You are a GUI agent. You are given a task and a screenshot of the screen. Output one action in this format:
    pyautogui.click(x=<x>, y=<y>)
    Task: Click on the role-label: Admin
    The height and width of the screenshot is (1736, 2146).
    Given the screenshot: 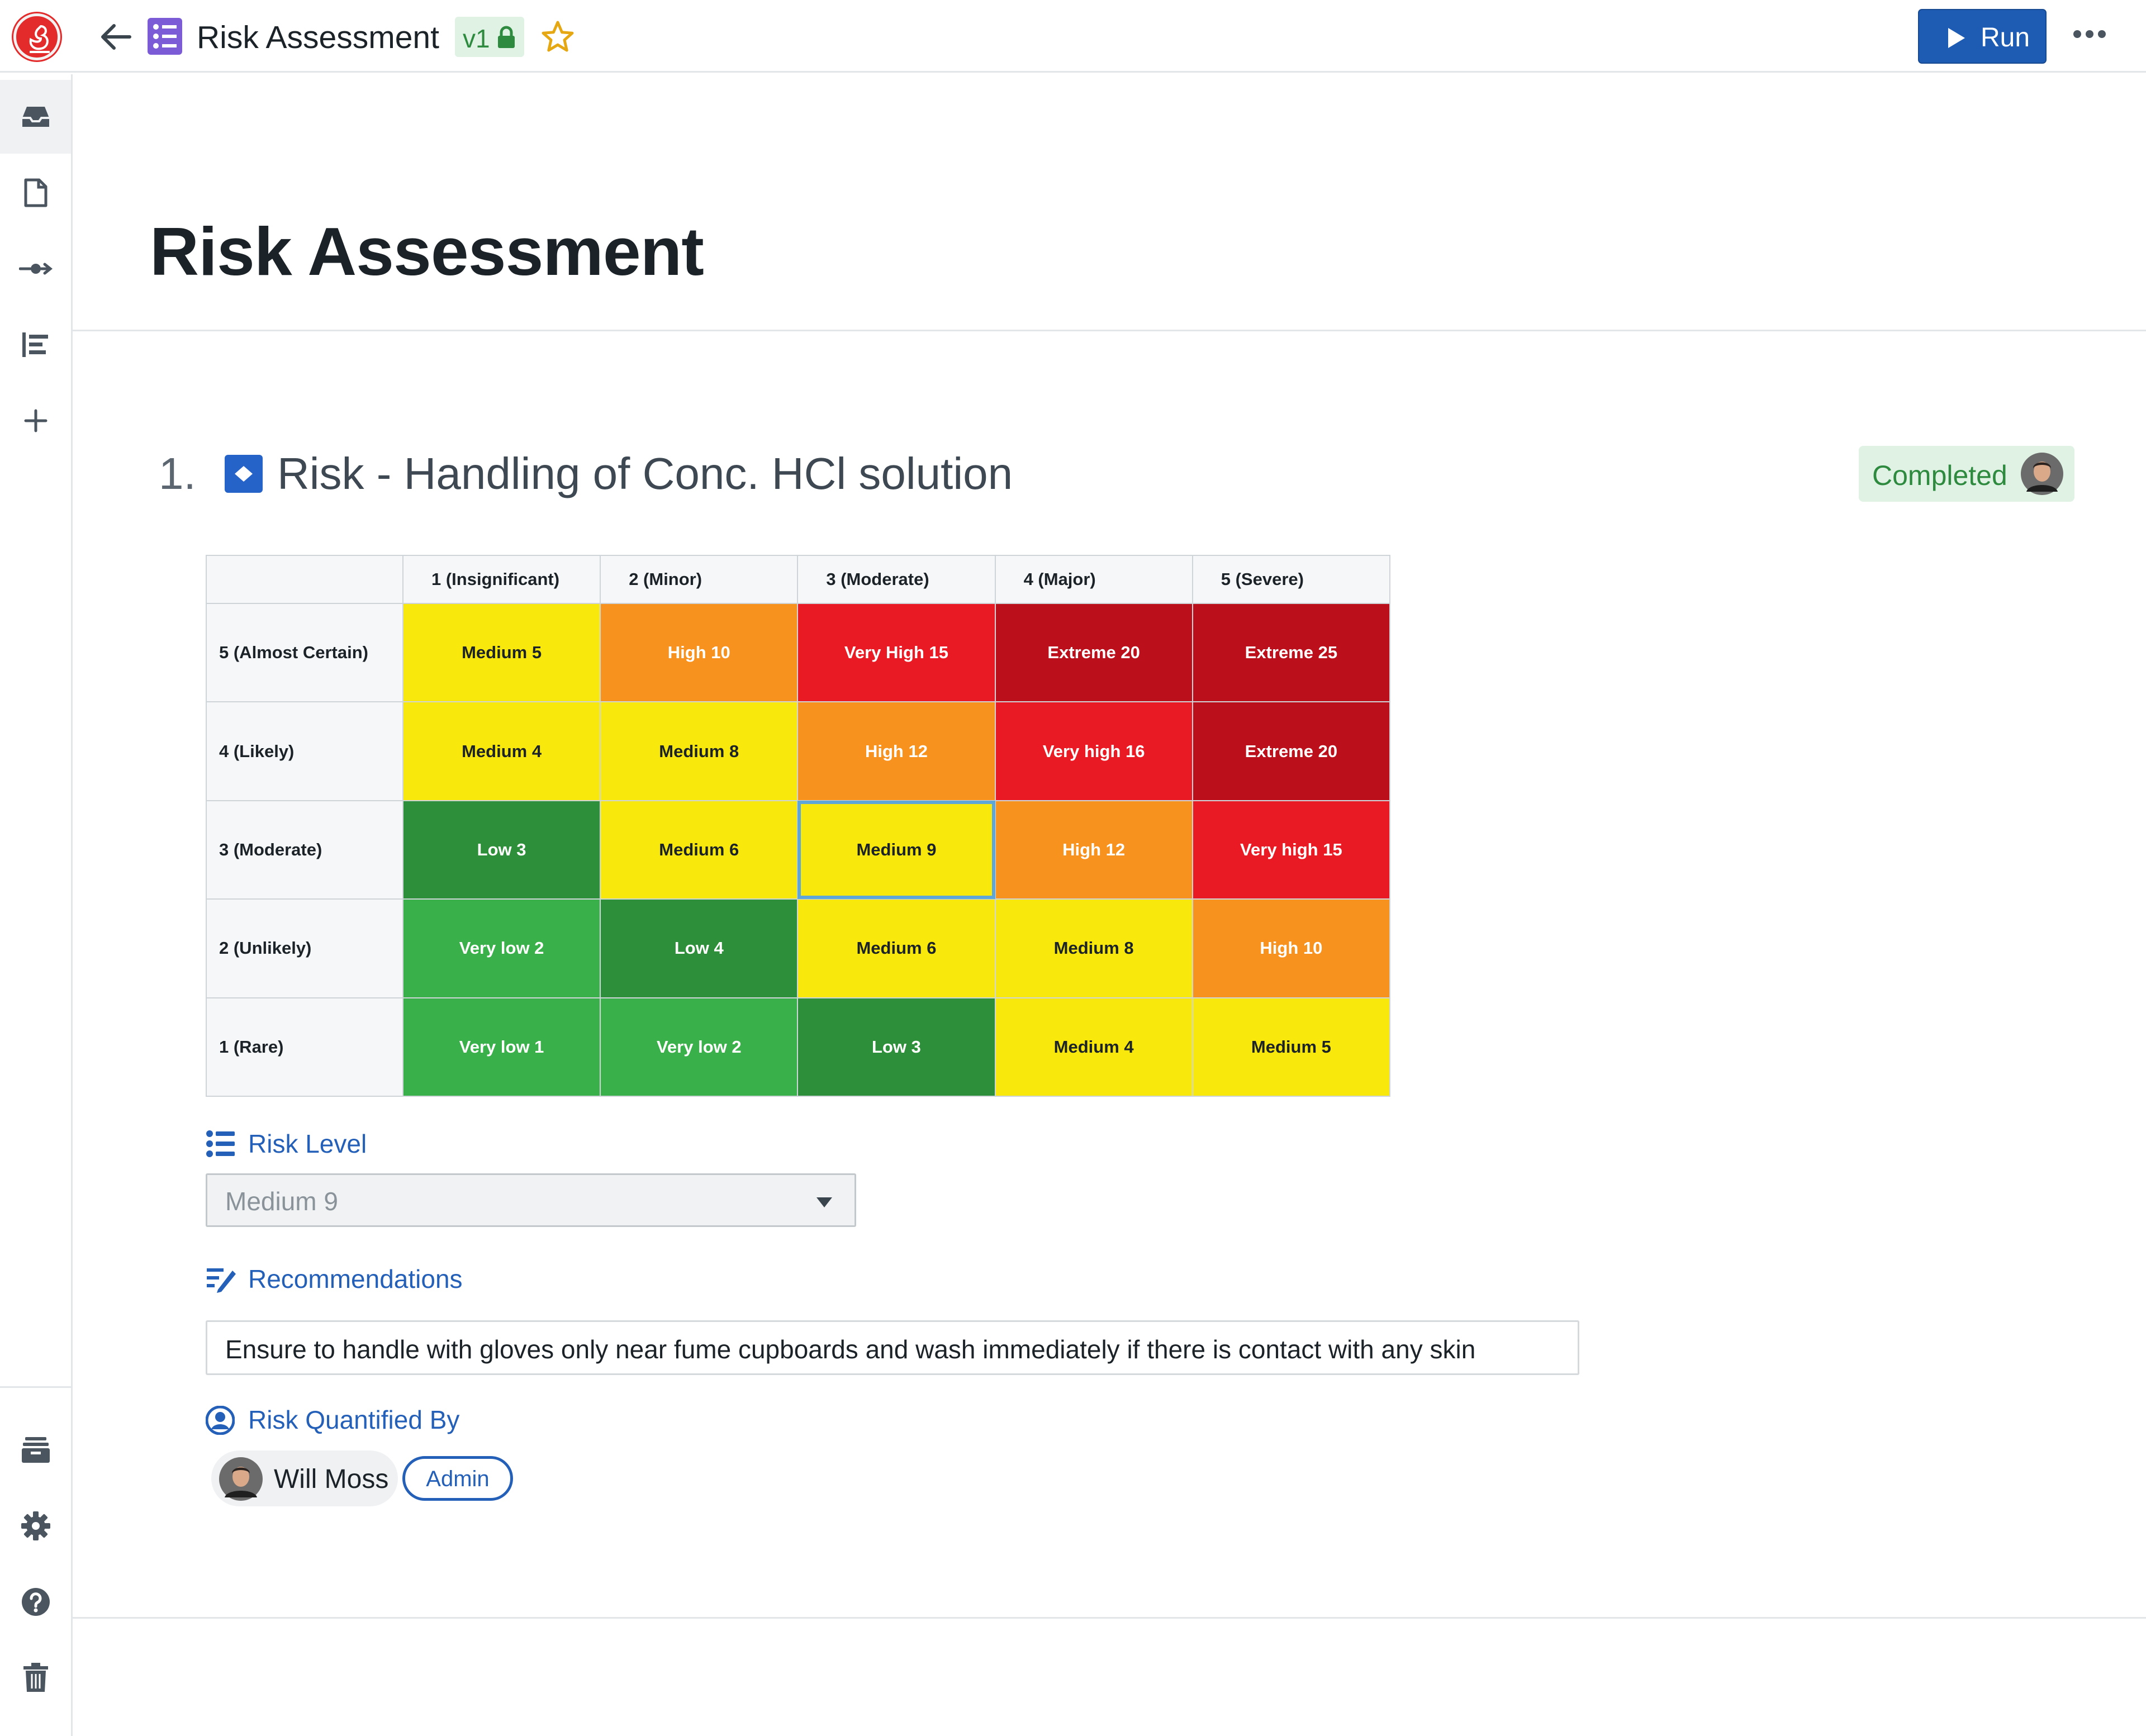 What is the action you would take?
    pyautogui.click(x=458, y=1479)
    